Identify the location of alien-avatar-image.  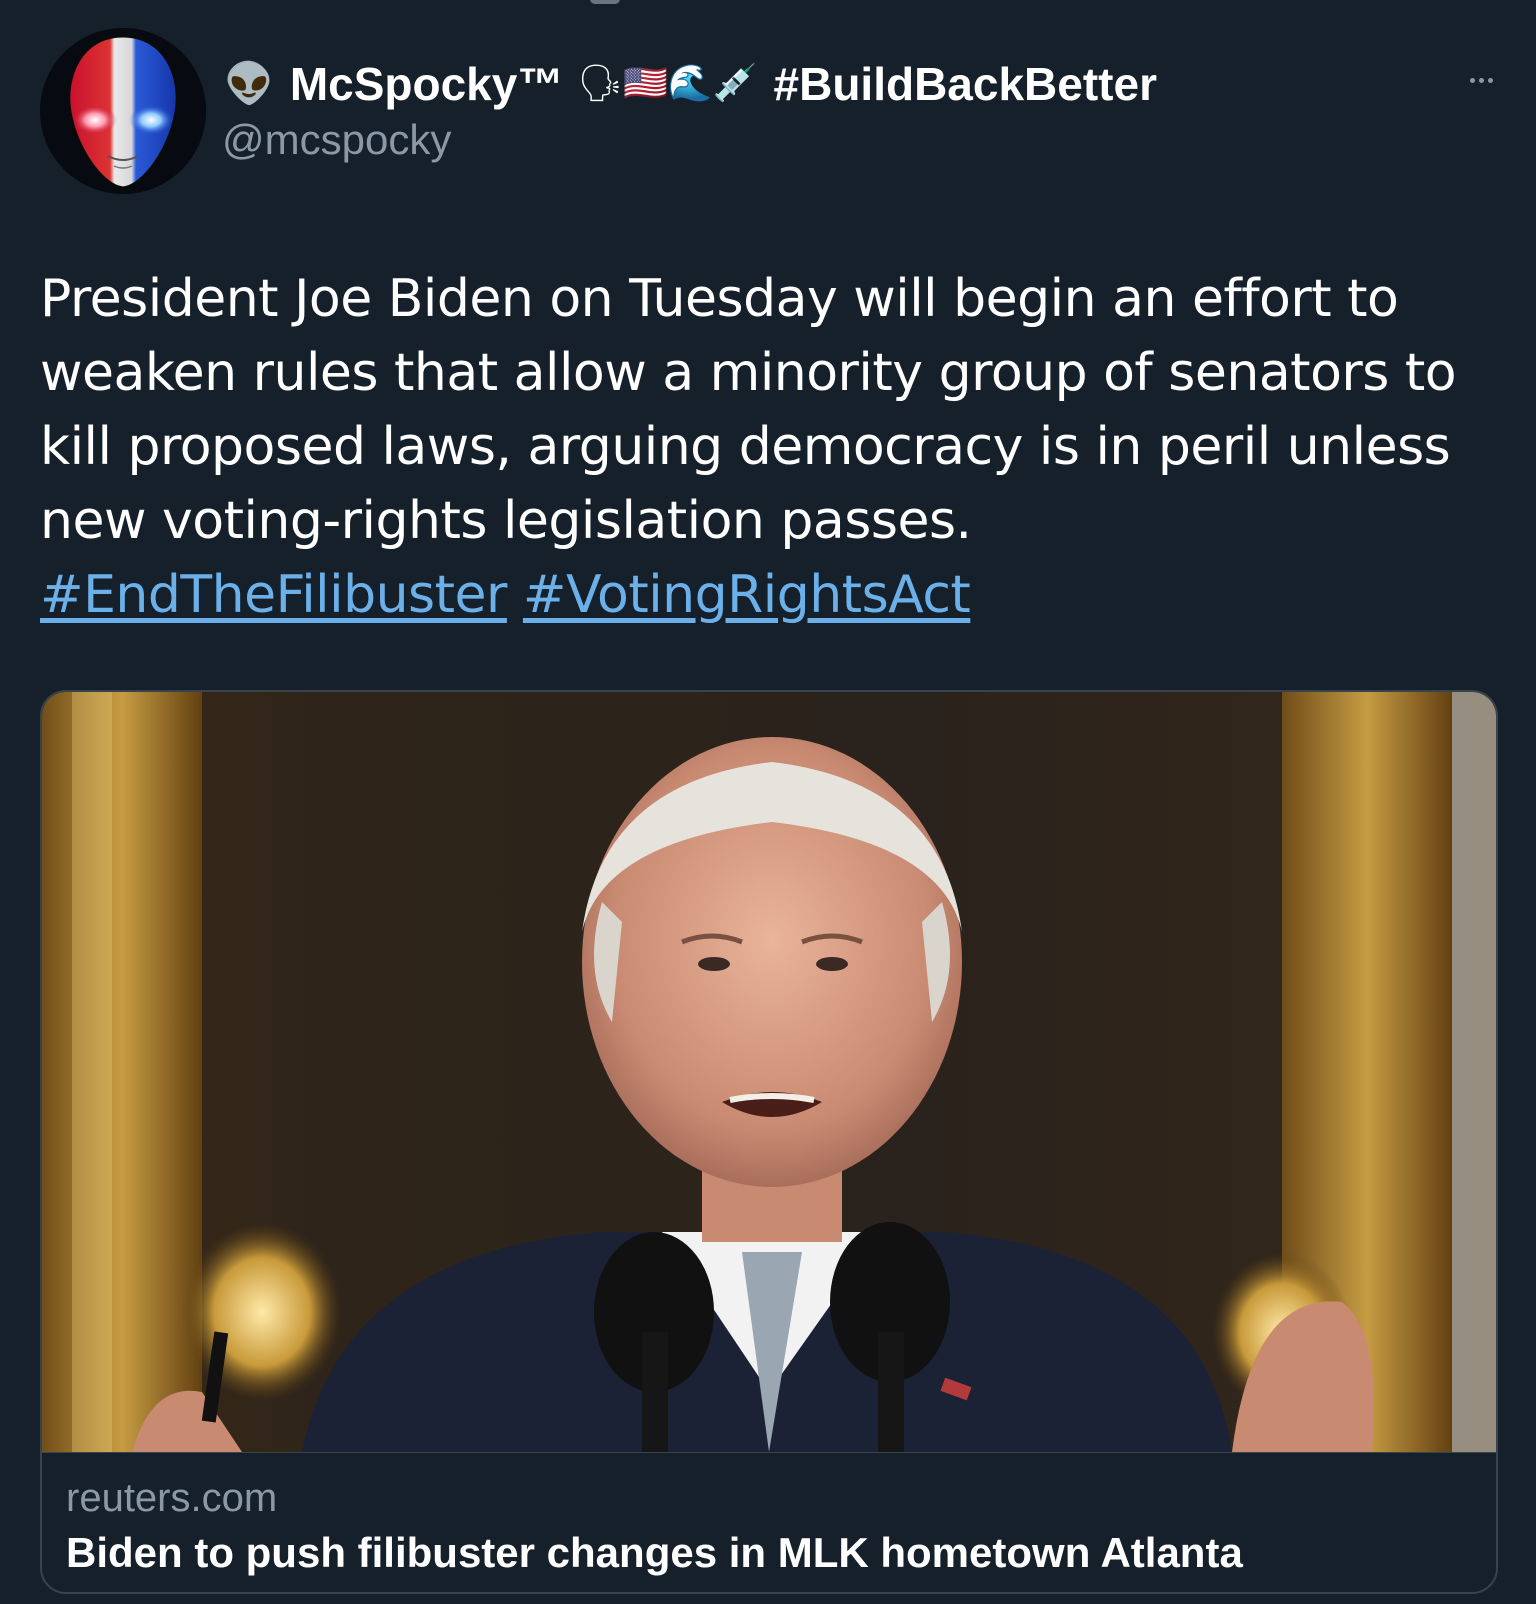
(123, 111).